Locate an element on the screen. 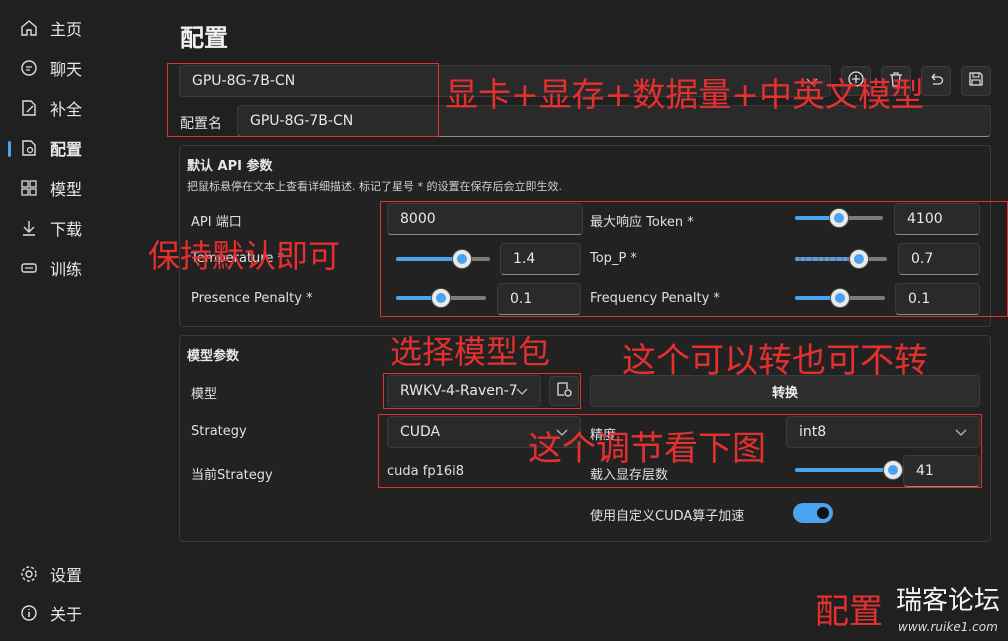  home-icon is located at coordinates (29, 28).